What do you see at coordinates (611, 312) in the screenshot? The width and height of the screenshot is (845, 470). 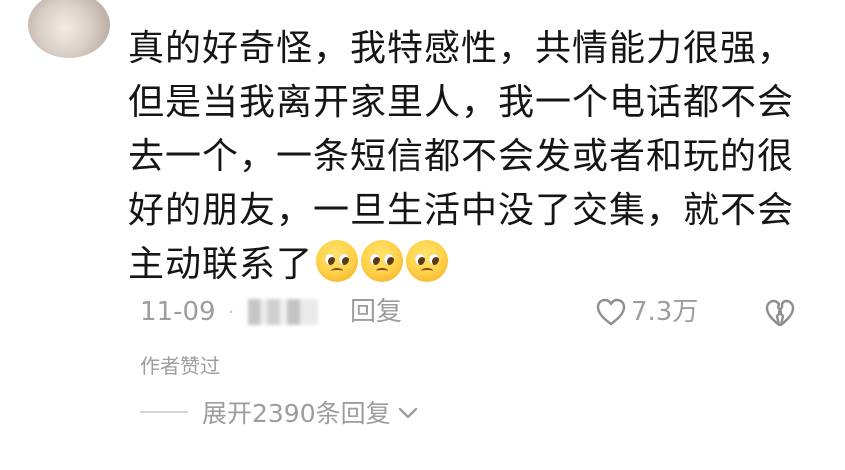 I see `heart-icon` at bounding box center [611, 312].